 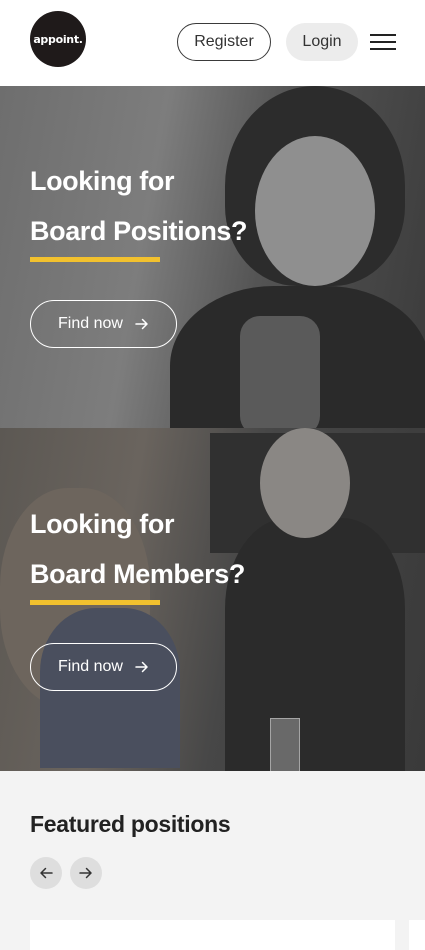 I want to click on hero-photo-shirt, so click(x=280, y=372).